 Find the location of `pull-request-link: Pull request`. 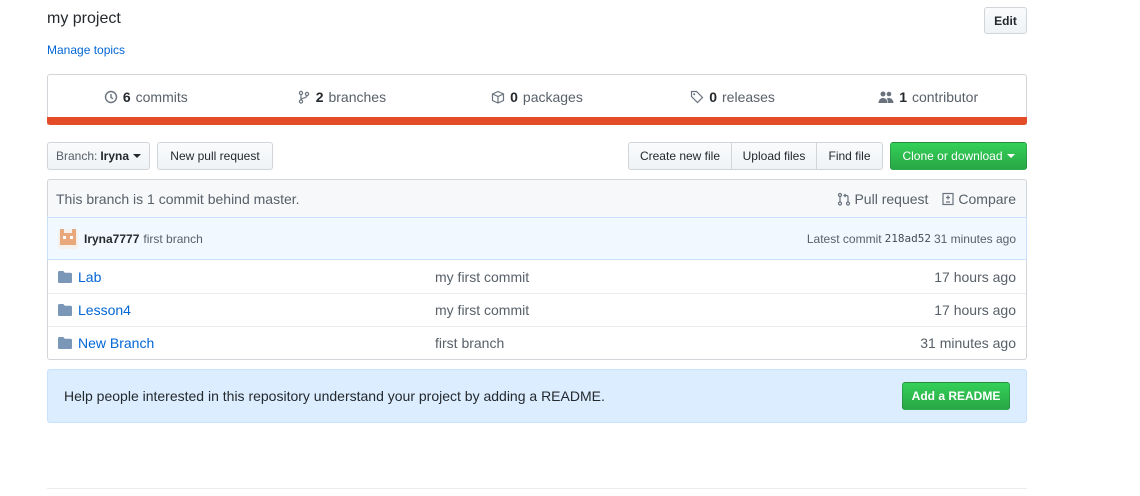

pull-request-link: Pull request is located at coordinates (882, 199).